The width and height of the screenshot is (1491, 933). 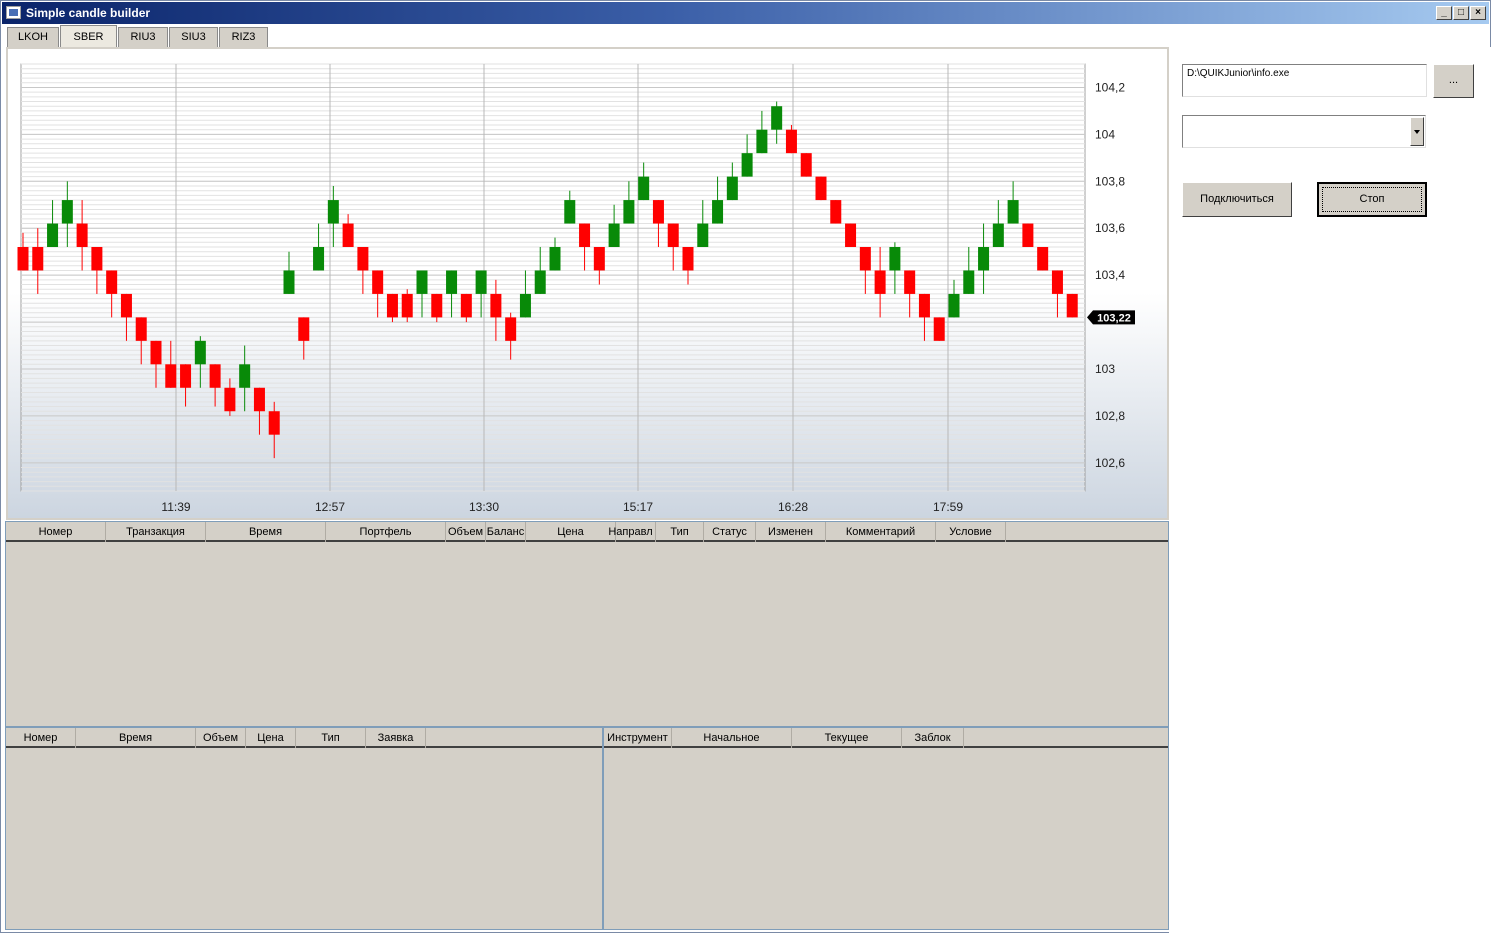 I want to click on trades-grid-header: Номер Время Объем Цена Тип Заявка, so click(x=304, y=738).